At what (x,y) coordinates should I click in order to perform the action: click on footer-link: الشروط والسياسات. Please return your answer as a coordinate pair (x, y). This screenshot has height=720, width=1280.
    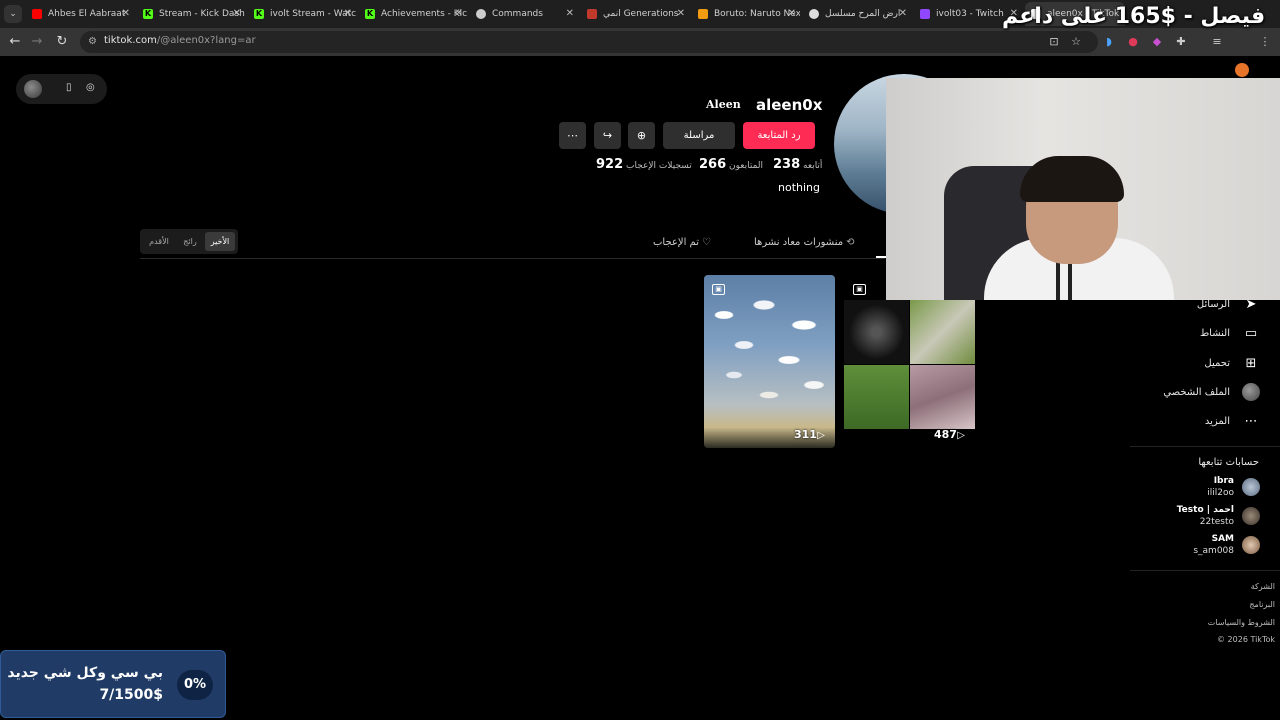
    Looking at the image, I should click on (1241, 622).